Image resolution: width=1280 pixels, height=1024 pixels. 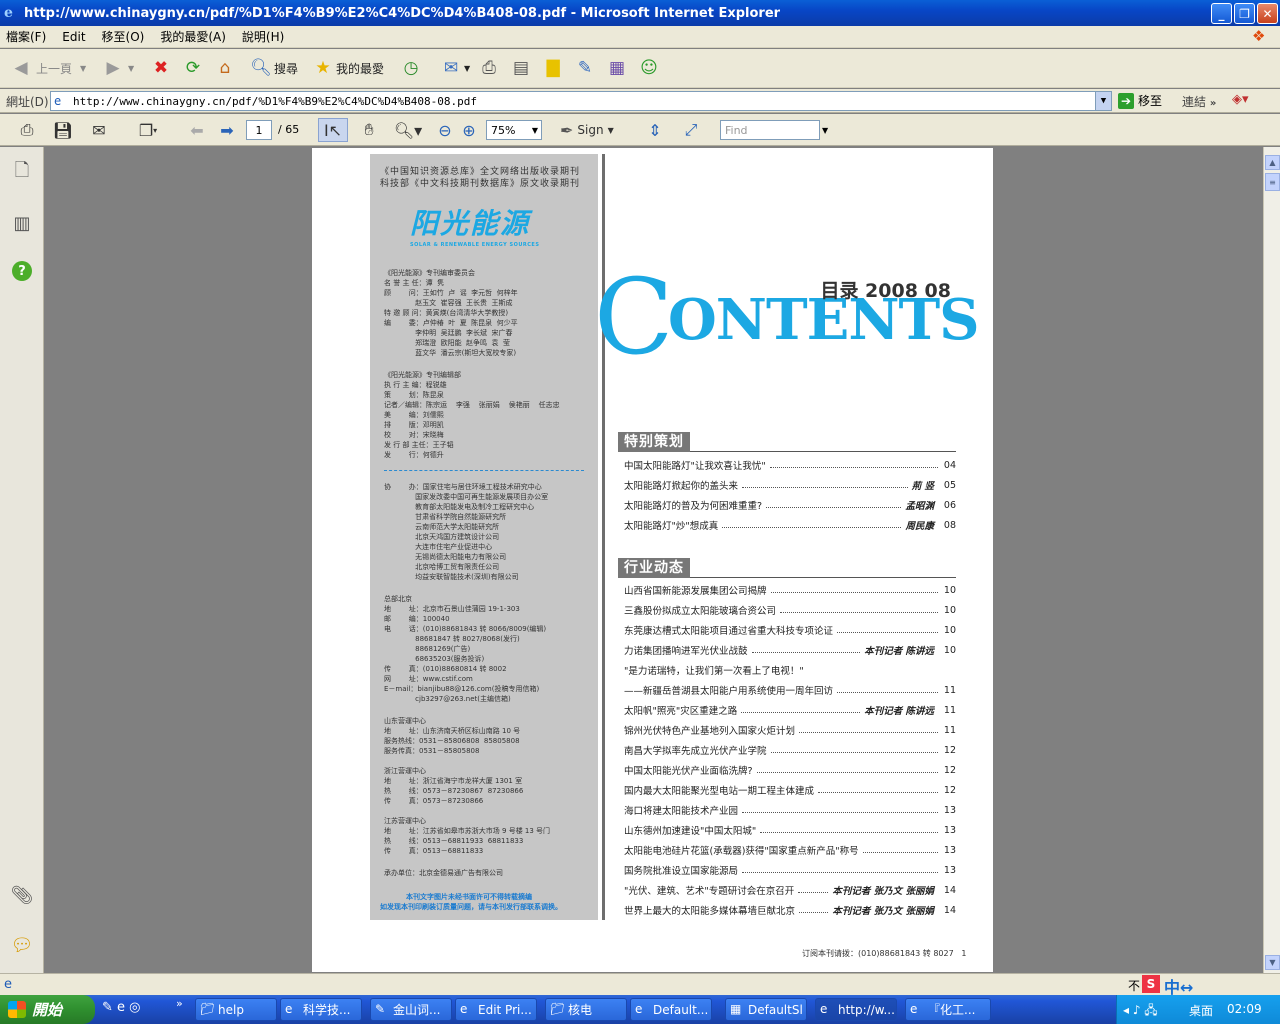 What do you see at coordinates (790, 810) in the screenshot?
I see `toc-entry: 海口将建太阳能技术产业园 13` at bounding box center [790, 810].